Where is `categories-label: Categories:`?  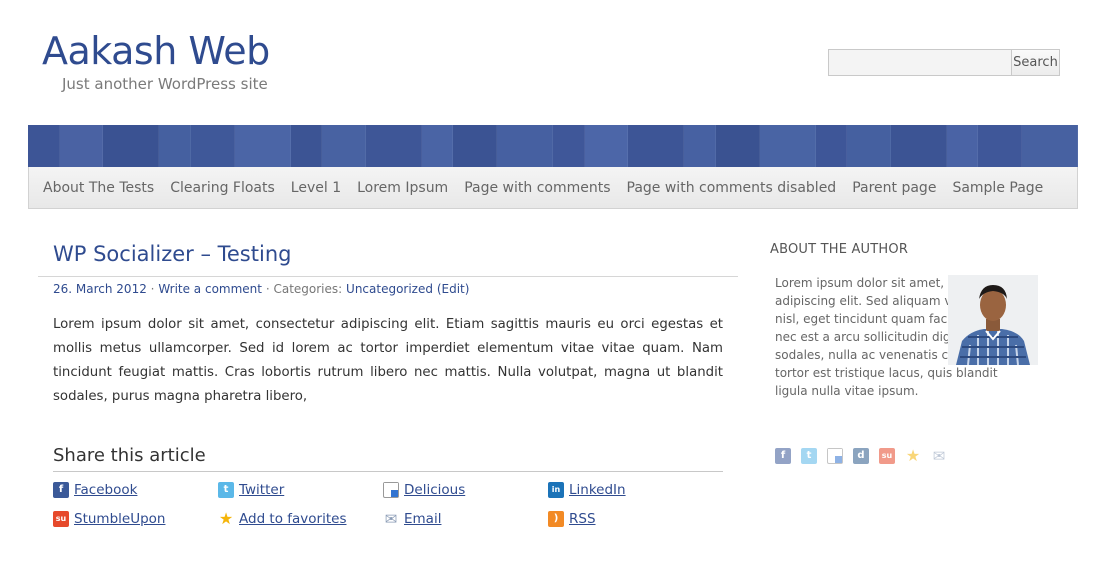 categories-label: Categories: is located at coordinates (308, 289).